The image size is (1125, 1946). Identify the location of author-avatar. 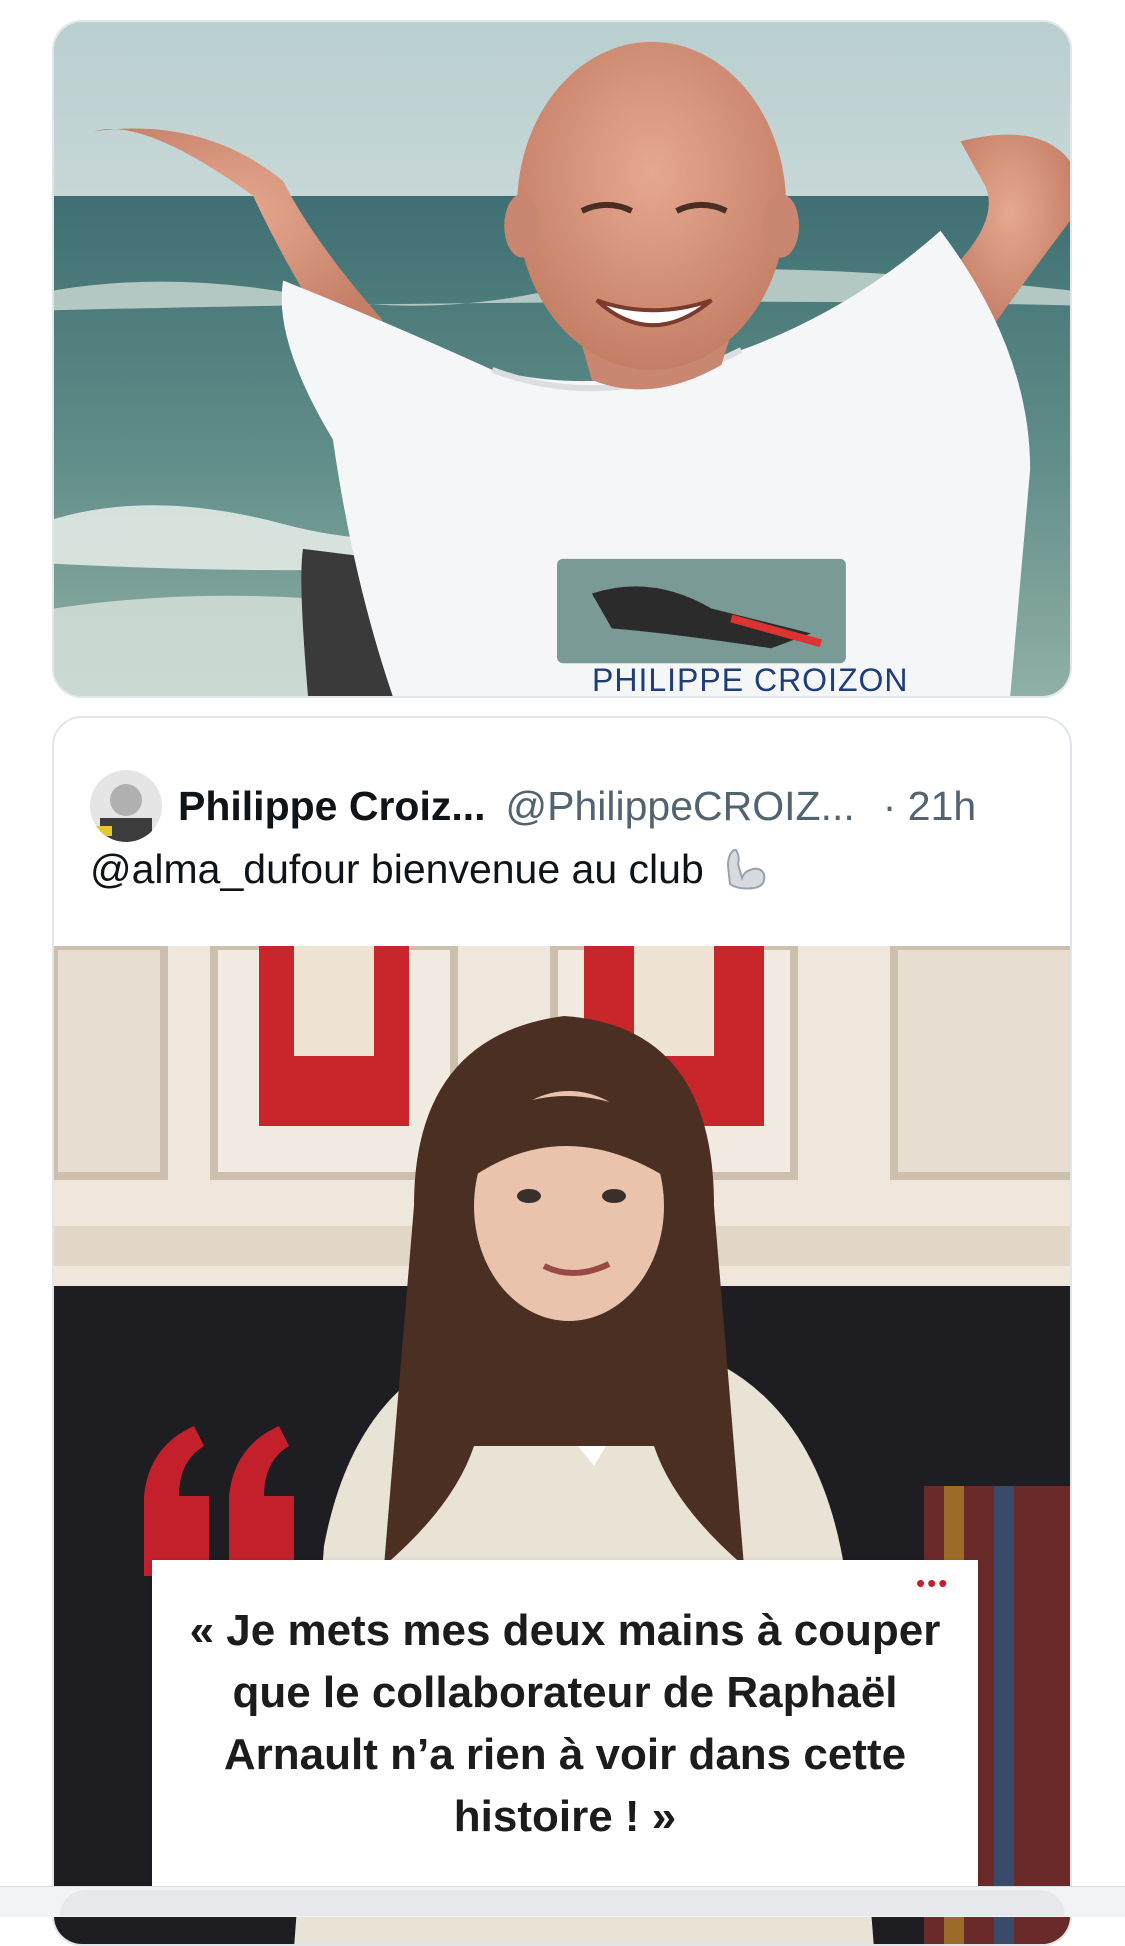
(126, 806).